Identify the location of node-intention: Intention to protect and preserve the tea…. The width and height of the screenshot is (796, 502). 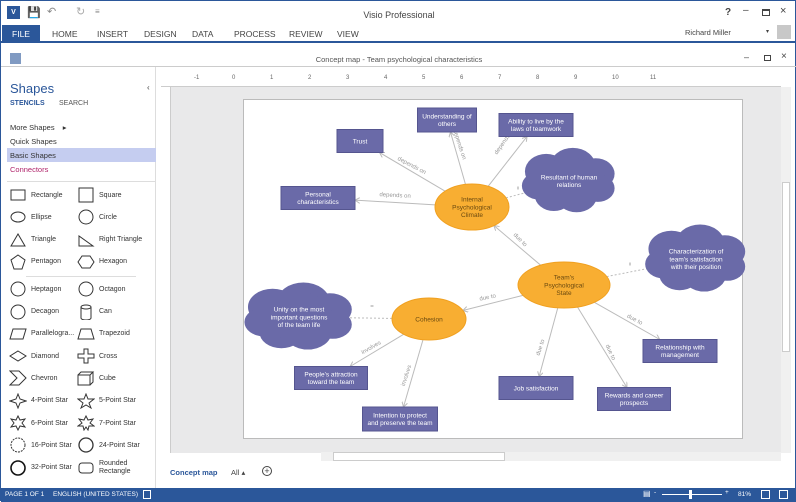
(400, 419).